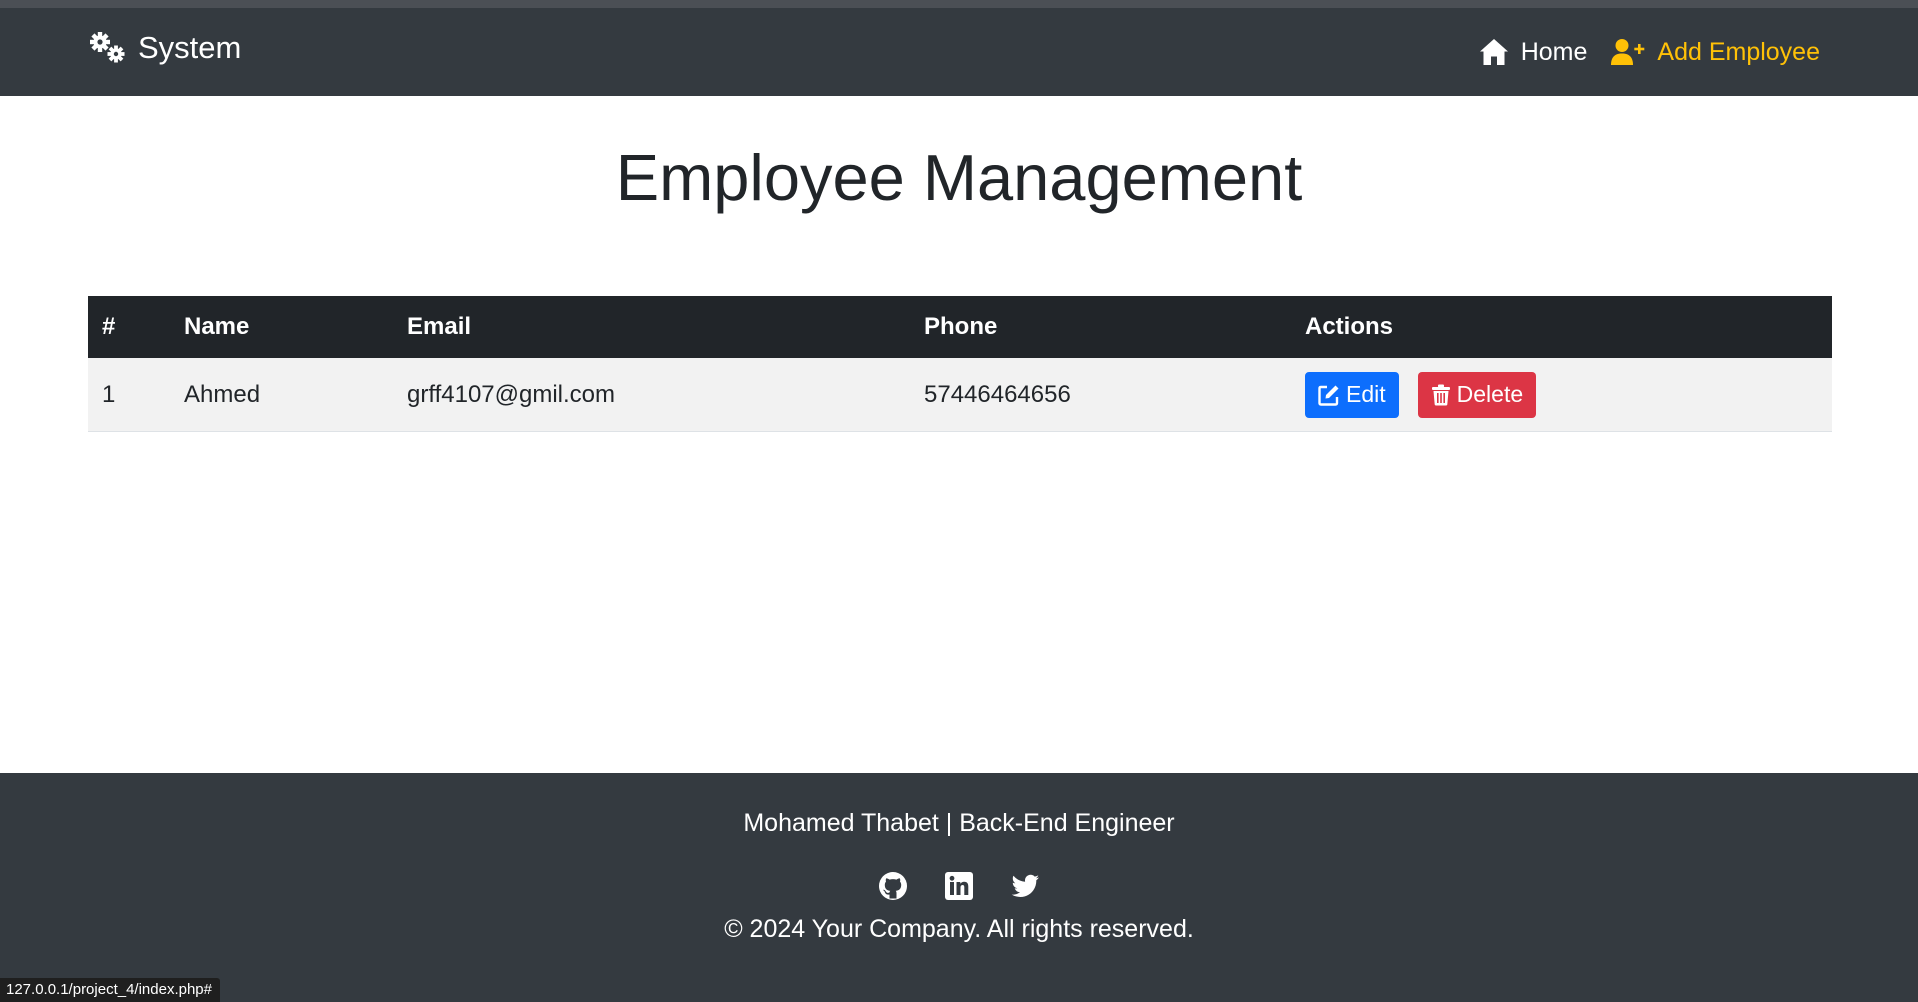 The height and width of the screenshot is (1002, 1918). Describe the element at coordinates (1490, 394) in the screenshot. I see `delete-button-label: Delete` at that location.